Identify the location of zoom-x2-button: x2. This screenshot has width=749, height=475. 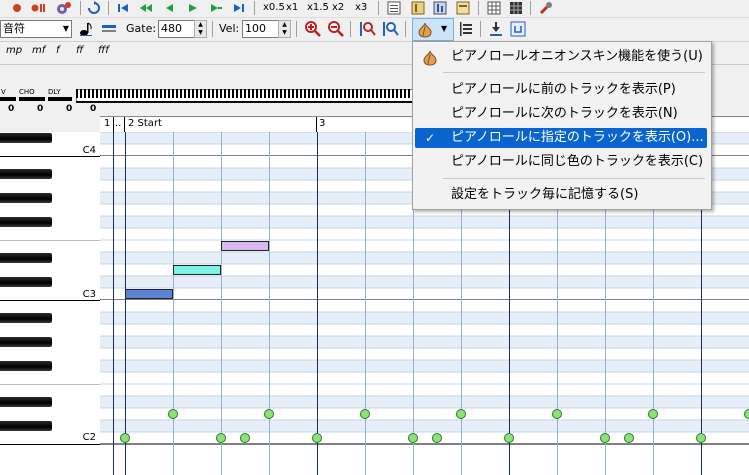
(338, 8).